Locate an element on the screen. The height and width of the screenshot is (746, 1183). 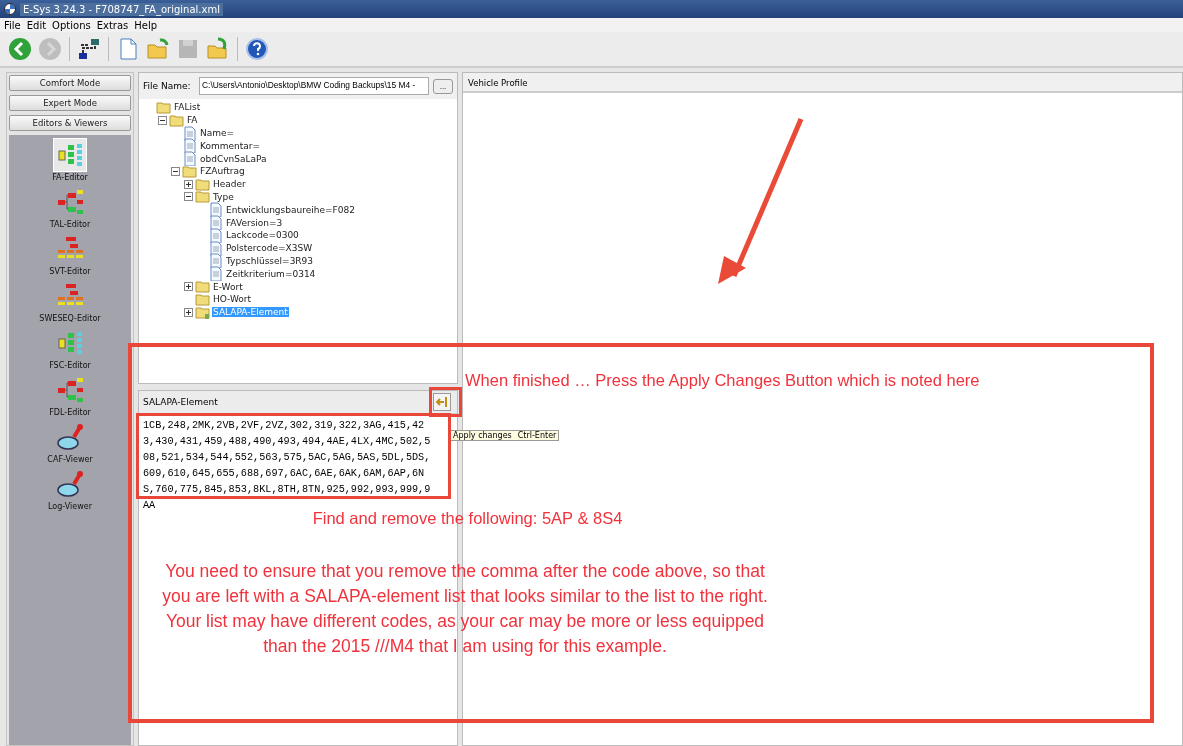
help-icon is located at coordinates (257, 49).